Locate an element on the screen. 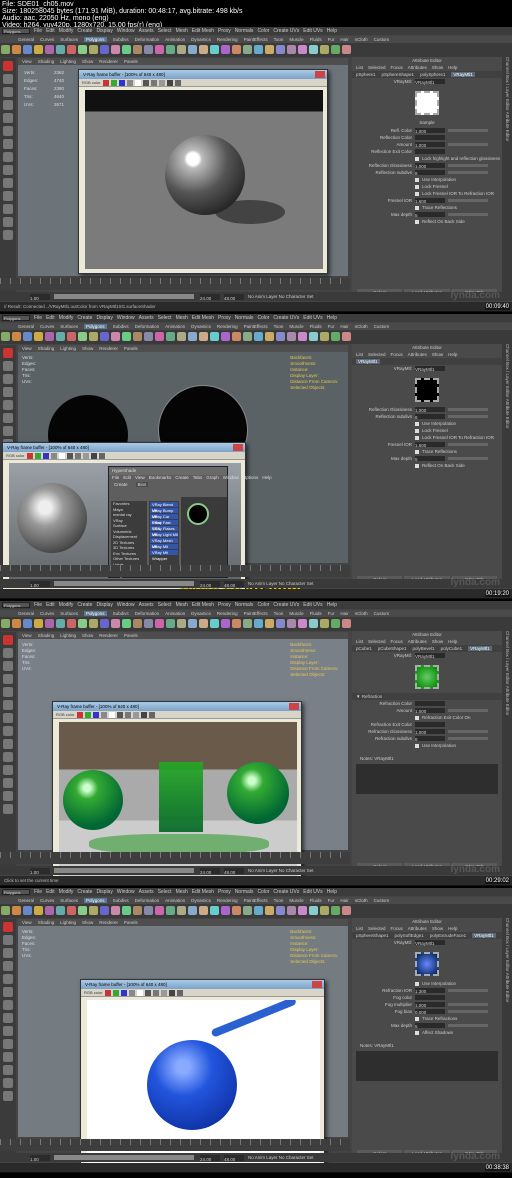  range-slider is located at coordinates (124, 584).